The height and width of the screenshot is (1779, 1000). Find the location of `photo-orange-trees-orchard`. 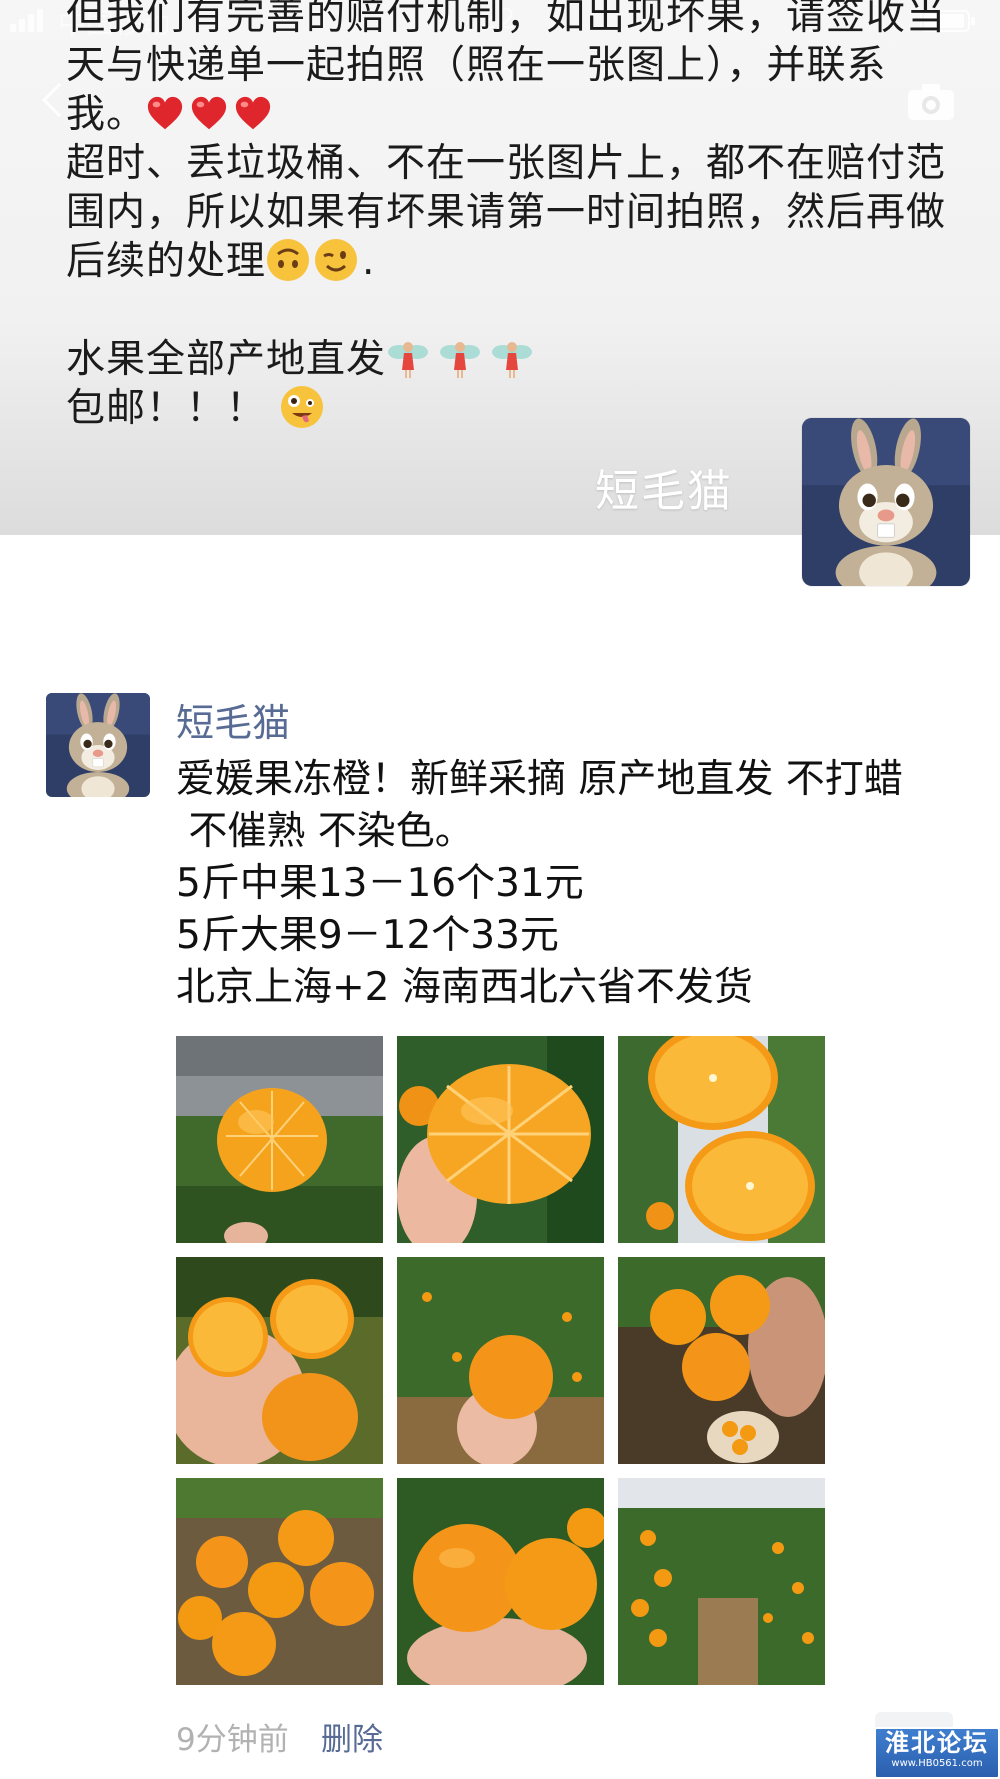

photo-orange-trees-orchard is located at coordinates (721, 1581).